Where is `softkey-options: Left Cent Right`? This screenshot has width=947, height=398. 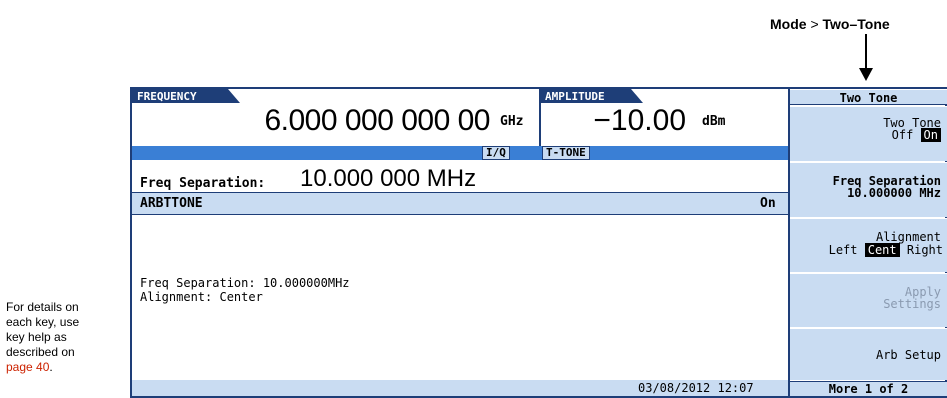 softkey-options: Left Cent Right is located at coordinates (885, 250).